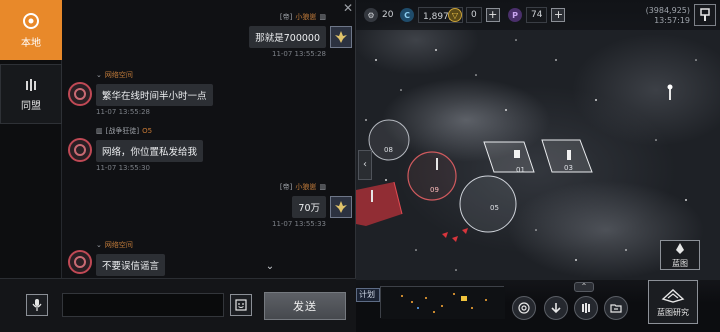 The width and height of the screenshot is (720, 332). I want to click on galaxy-button, so click(524, 308).